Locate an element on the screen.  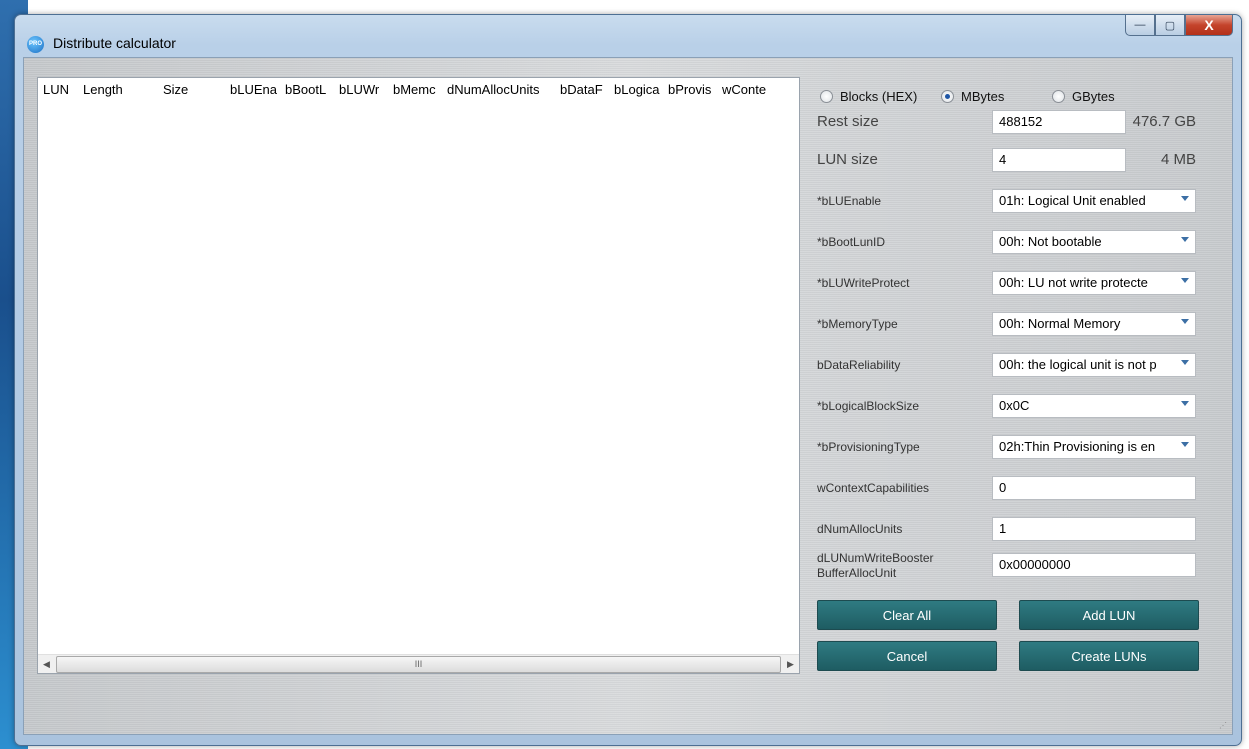
dnumallocunits-field: 1 is located at coordinates (1094, 529).